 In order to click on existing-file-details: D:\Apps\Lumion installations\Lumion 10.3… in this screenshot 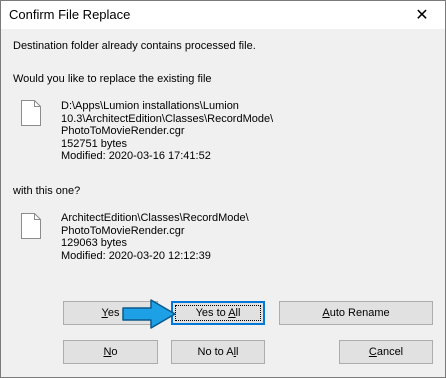, I will do `click(167, 131)`.